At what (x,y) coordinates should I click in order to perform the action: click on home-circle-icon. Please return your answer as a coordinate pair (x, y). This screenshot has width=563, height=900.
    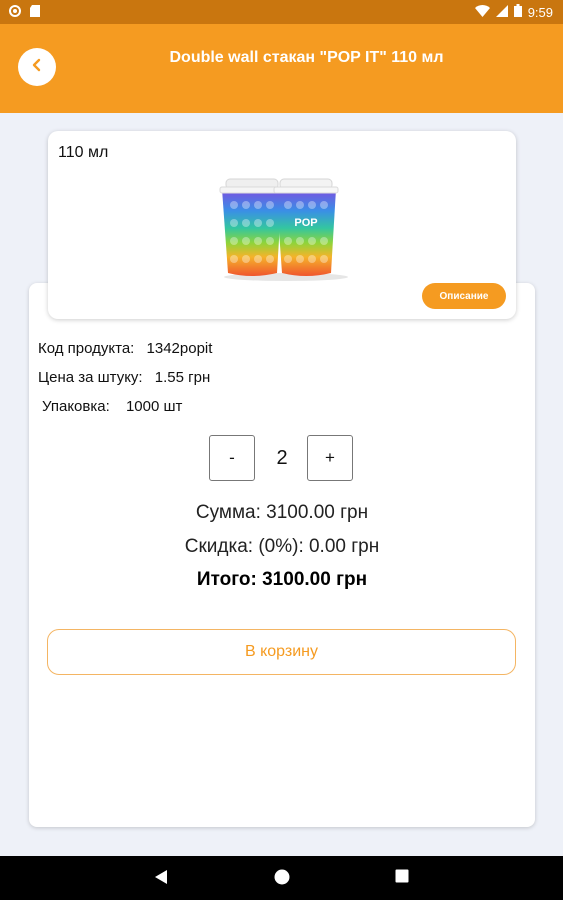
    Looking at the image, I should click on (282, 879).